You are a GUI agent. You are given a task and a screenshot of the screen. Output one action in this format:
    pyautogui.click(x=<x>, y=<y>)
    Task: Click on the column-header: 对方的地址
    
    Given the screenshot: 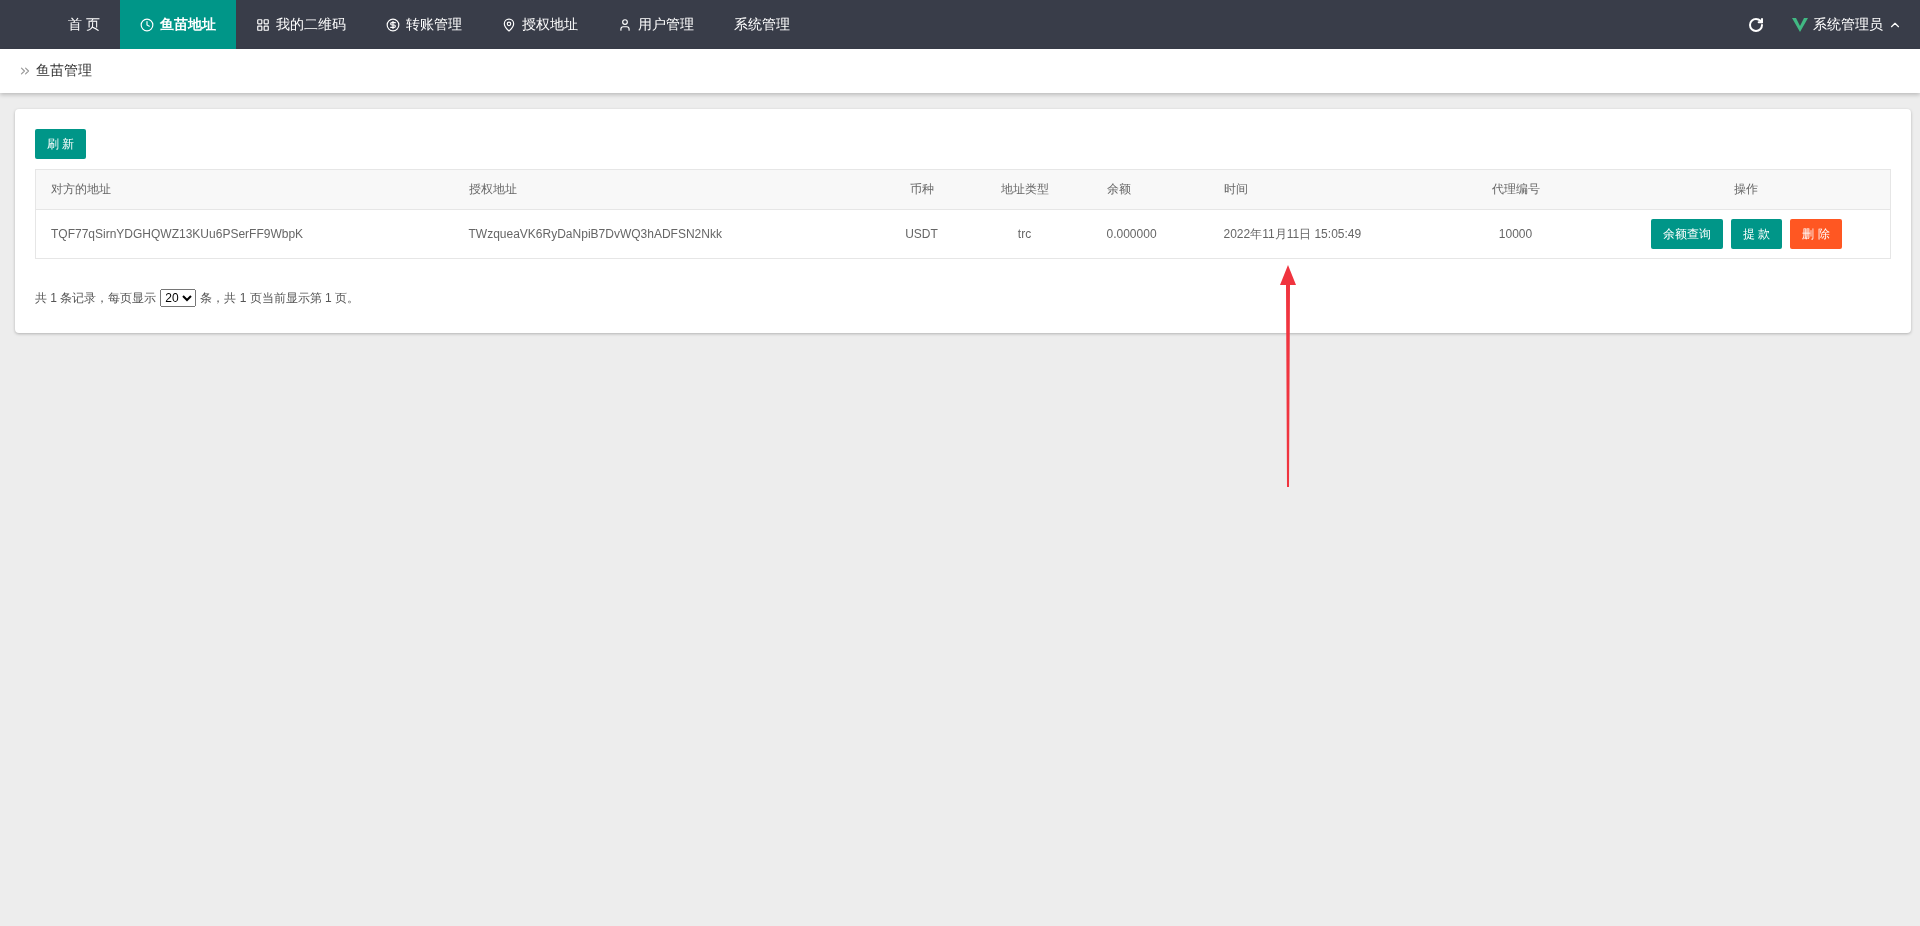 What is the action you would take?
    pyautogui.click(x=244, y=189)
    